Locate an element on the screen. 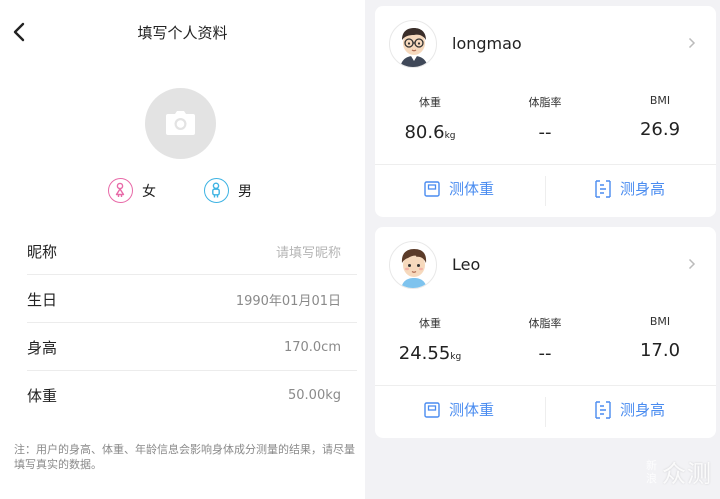 This screenshot has width=720, height=499. camera-icon is located at coordinates (180, 123).